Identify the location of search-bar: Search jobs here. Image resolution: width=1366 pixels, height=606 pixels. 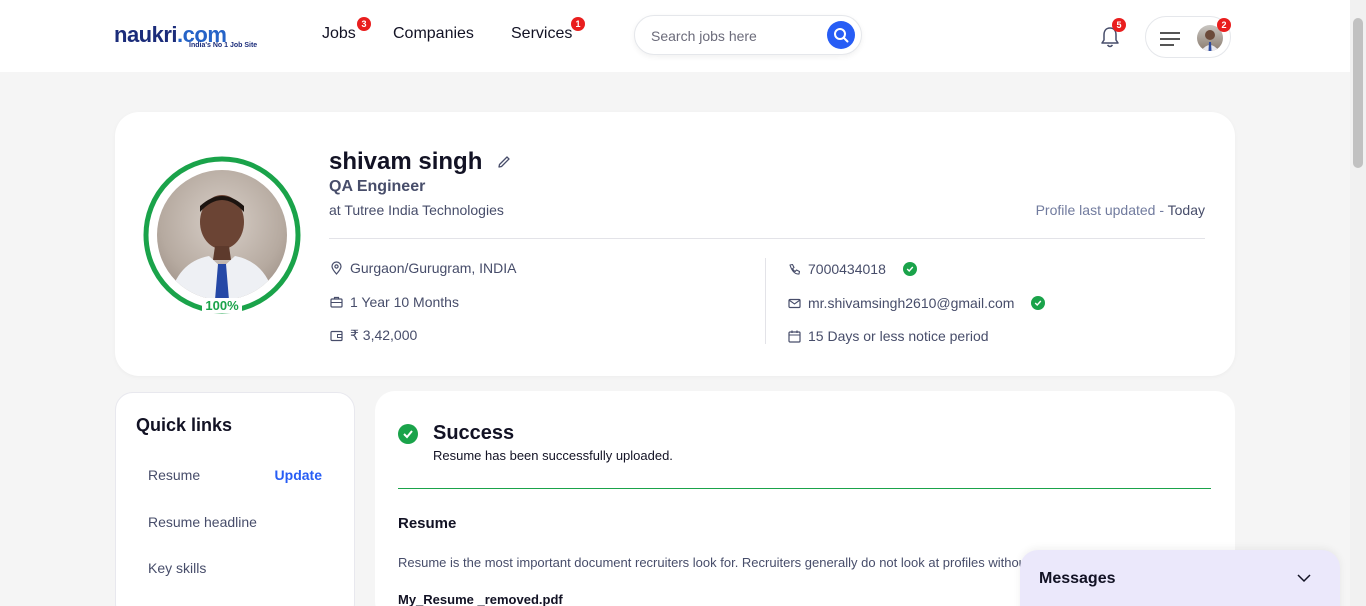
(748, 35).